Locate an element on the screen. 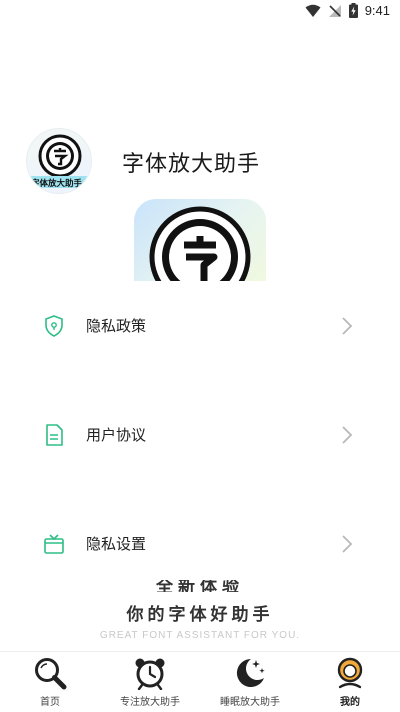  shield-icon is located at coordinates (54, 326).